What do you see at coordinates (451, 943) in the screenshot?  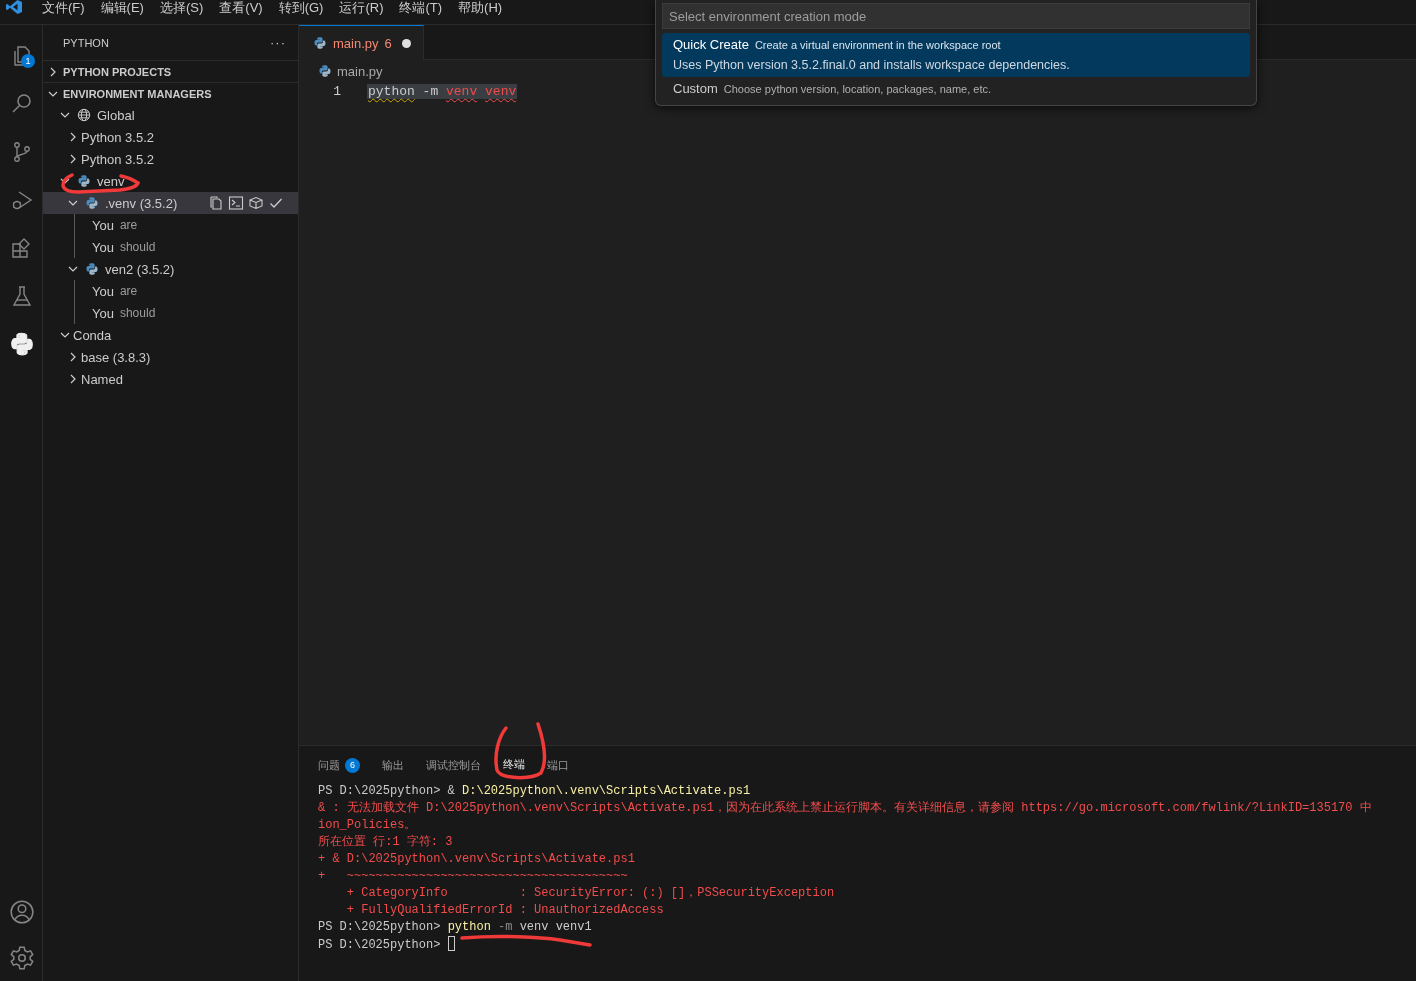 I see `terminal-cursor` at bounding box center [451, 943].